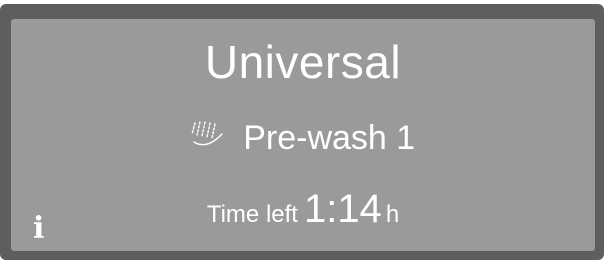  What do you see at coordinates (329, 138) in the screenshot?
I see `stage-label: Pre-wash 1` at bounding box center [329, 138].